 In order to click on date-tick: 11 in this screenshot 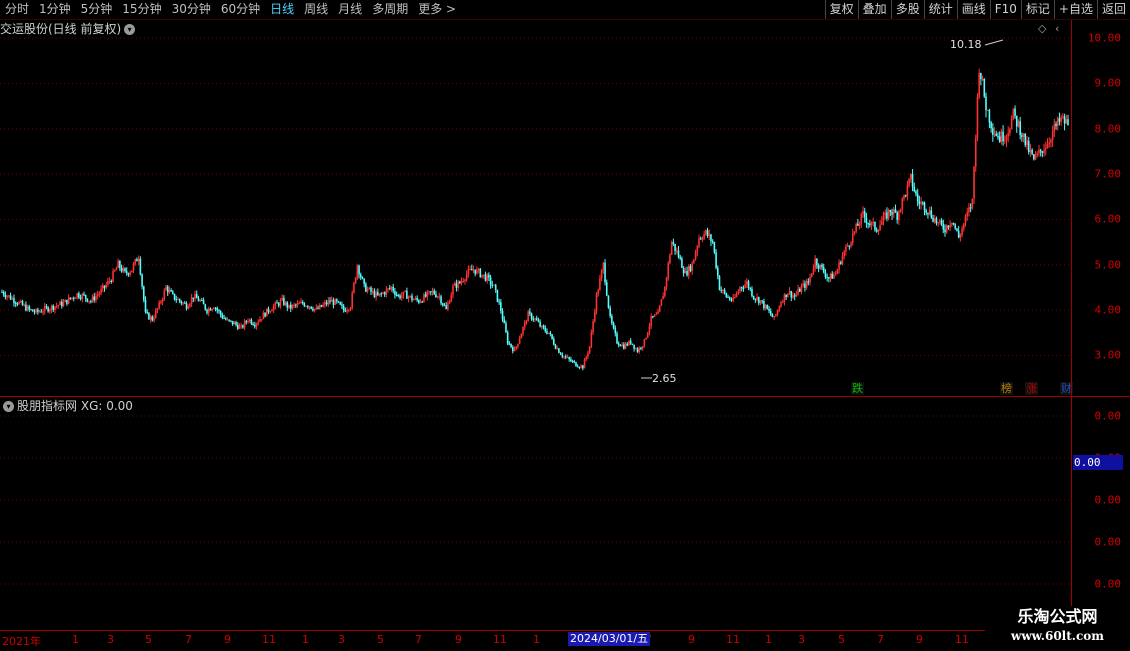, I will do `click(733, 639)`.